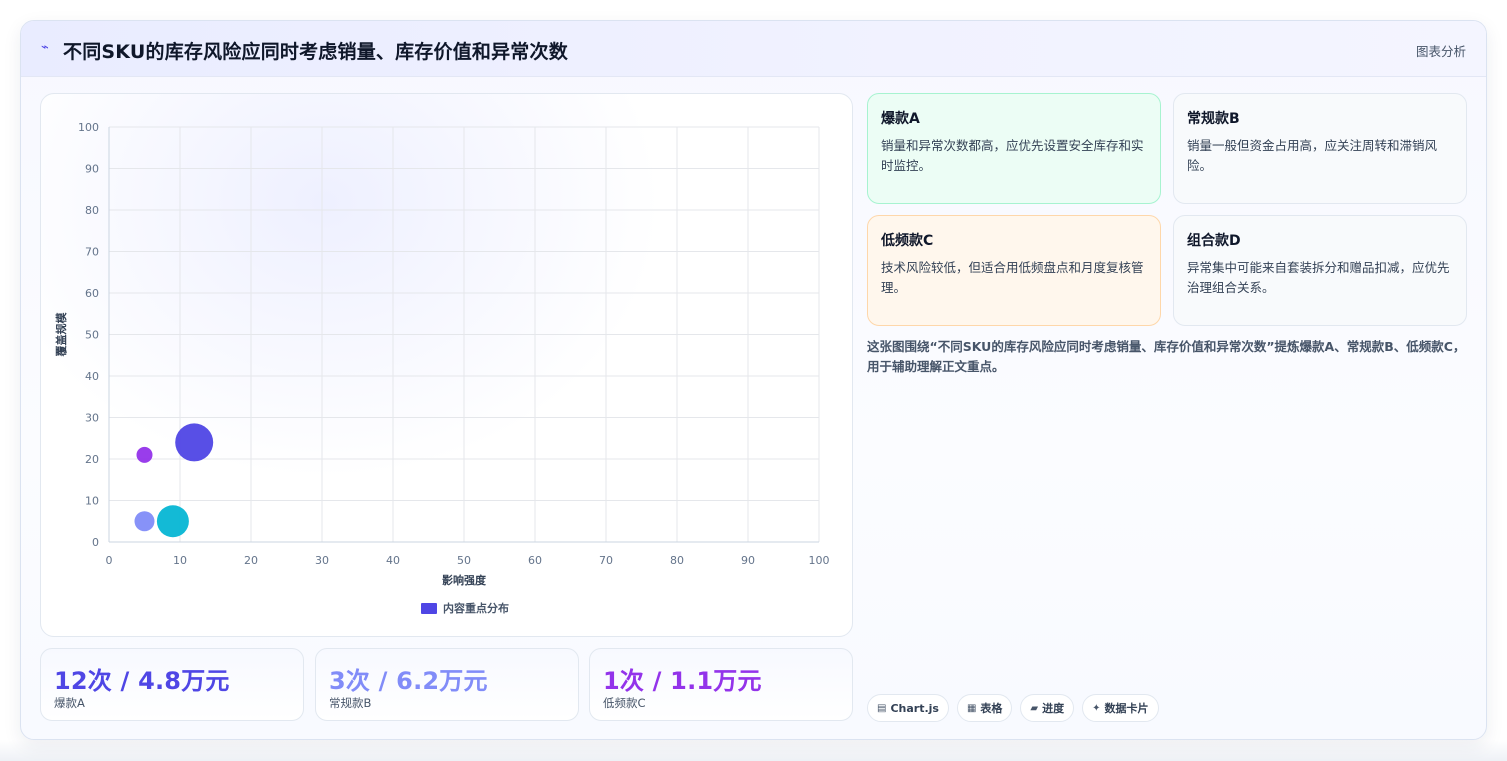 The image size is (1507, 761). I want to click on legend-swatch, so click(429, 608).